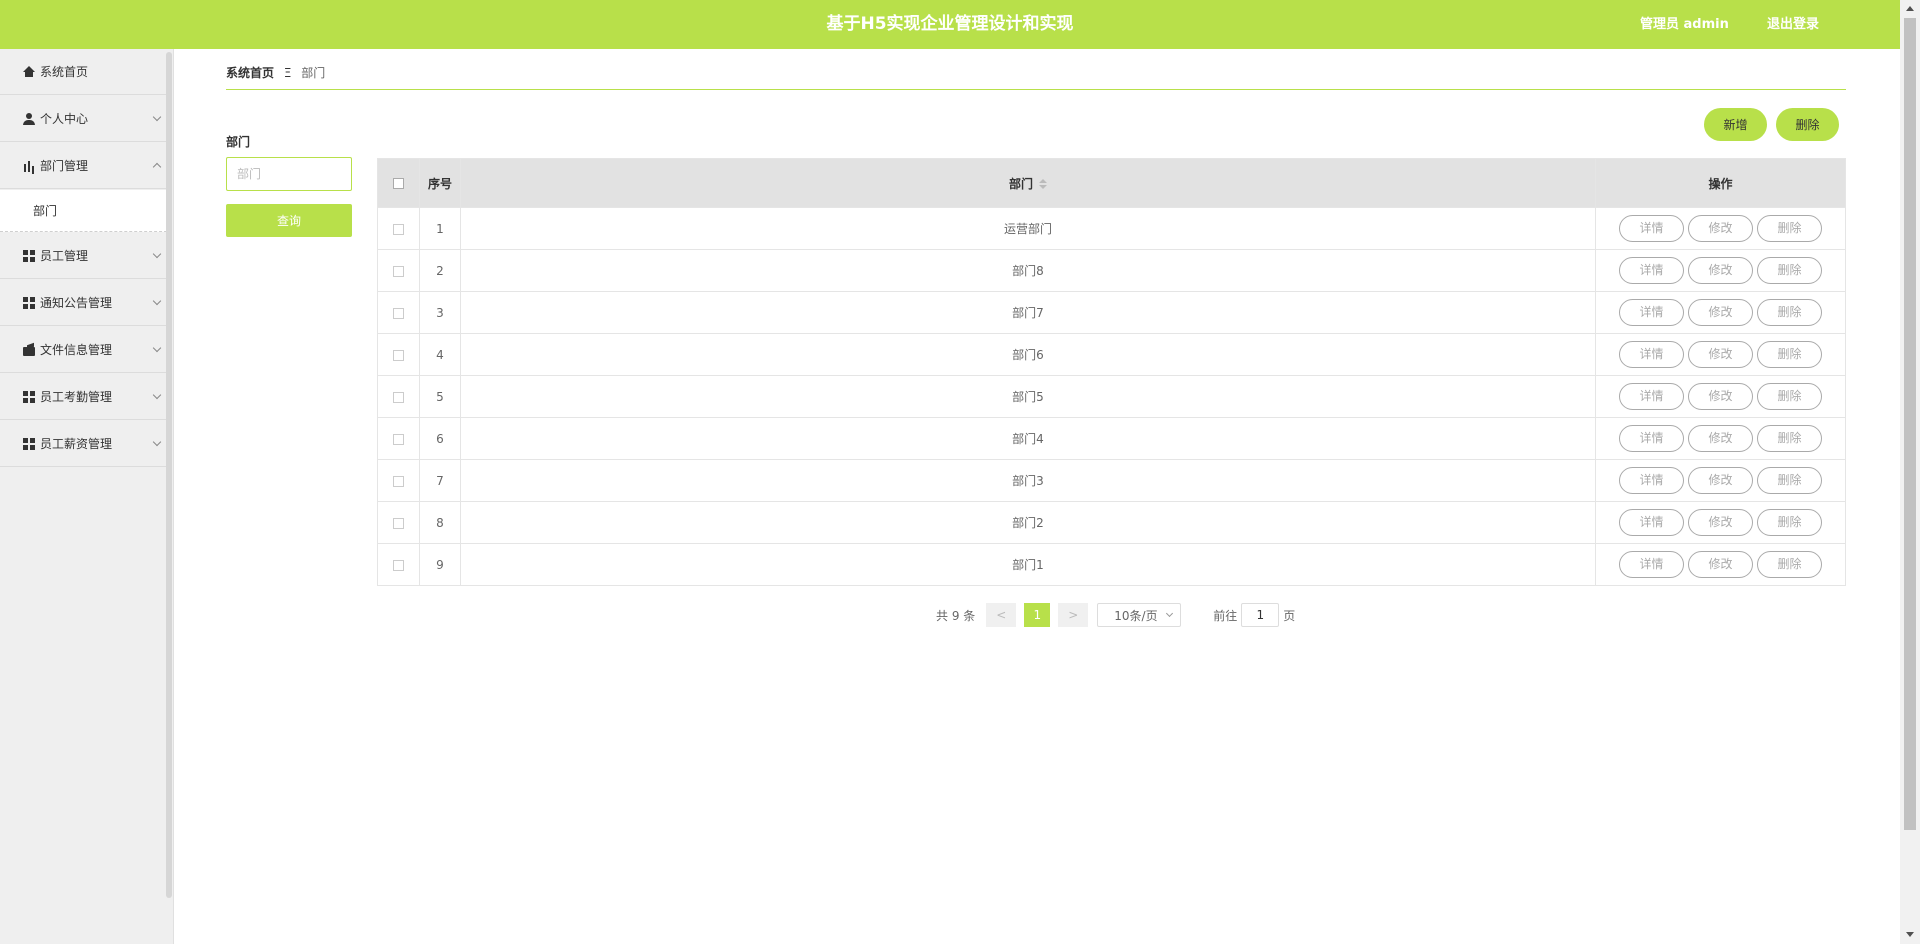  I want to click on dept-search-input, so click(289, 174).